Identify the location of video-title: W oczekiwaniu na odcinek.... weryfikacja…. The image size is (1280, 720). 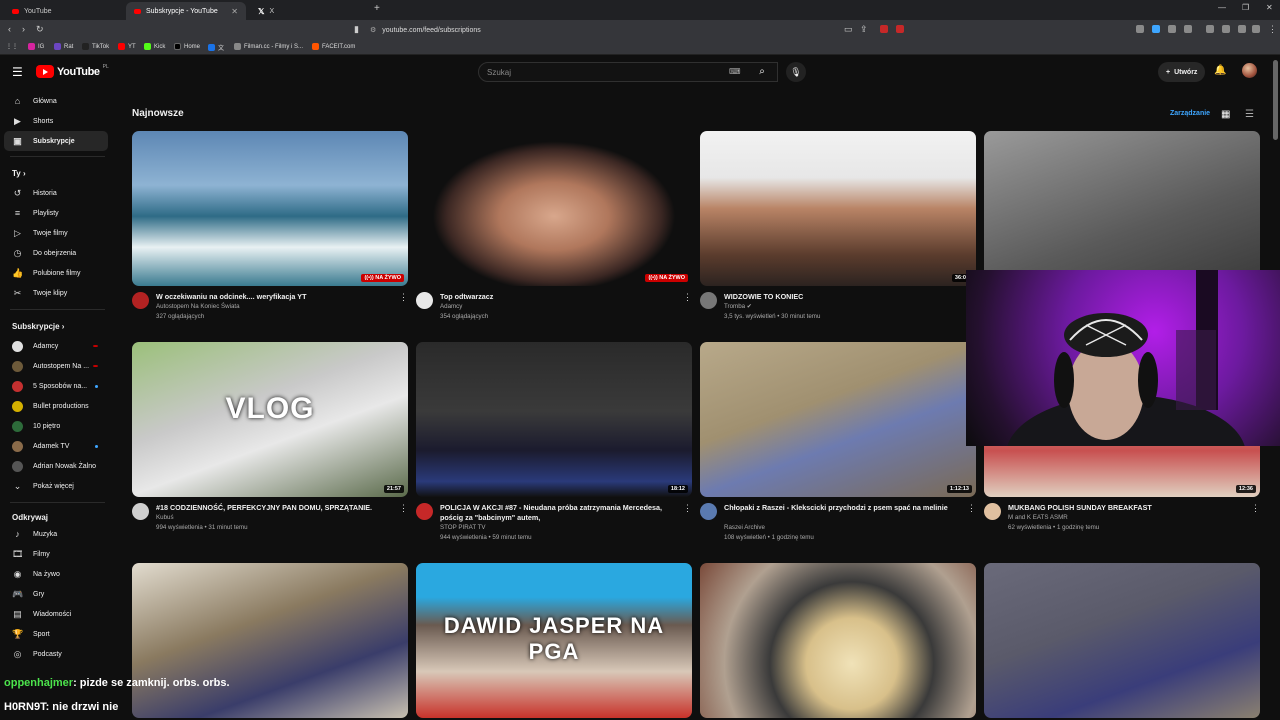
(276, 297).